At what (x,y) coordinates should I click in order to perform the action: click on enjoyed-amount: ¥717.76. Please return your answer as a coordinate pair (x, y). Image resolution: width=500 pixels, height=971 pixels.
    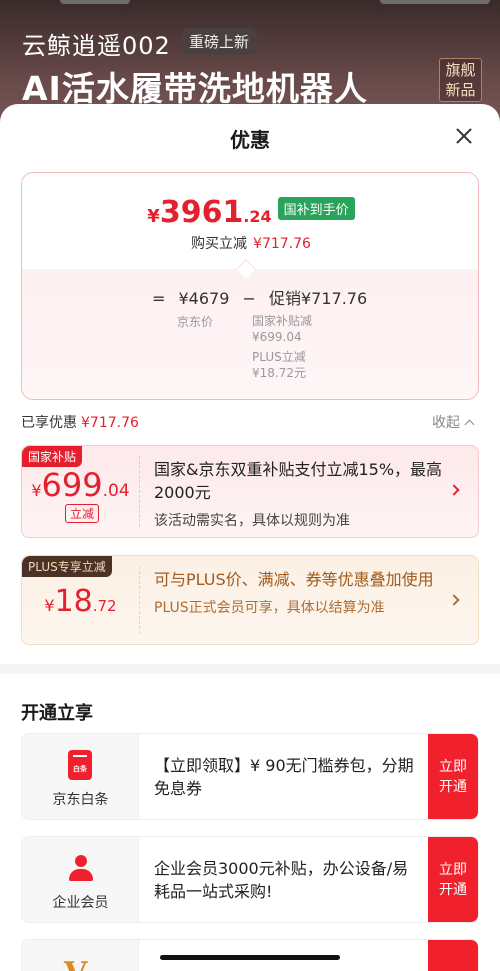
    Looking at the image, I should click on (110, 423).